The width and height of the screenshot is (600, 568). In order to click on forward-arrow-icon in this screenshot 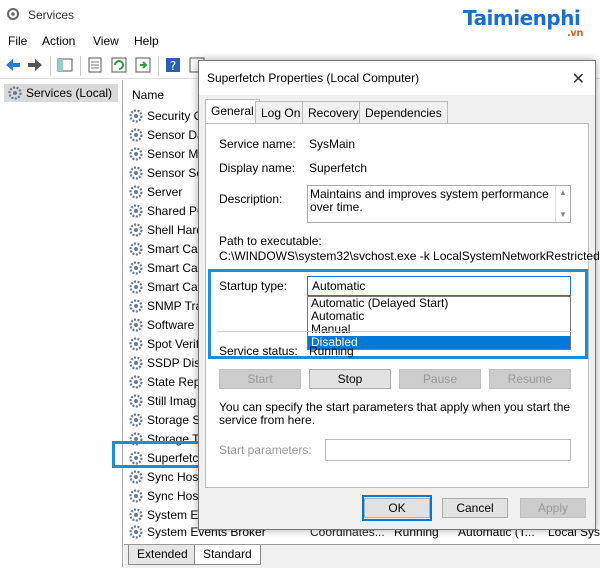, I will do `click(35, 65)`.